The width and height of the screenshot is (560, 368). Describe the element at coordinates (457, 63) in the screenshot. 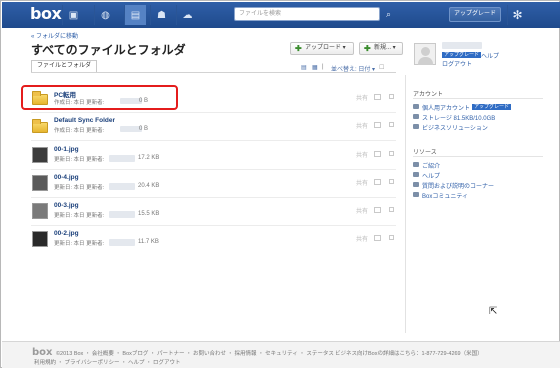

I see `logout-link: ログアウト` at that location.